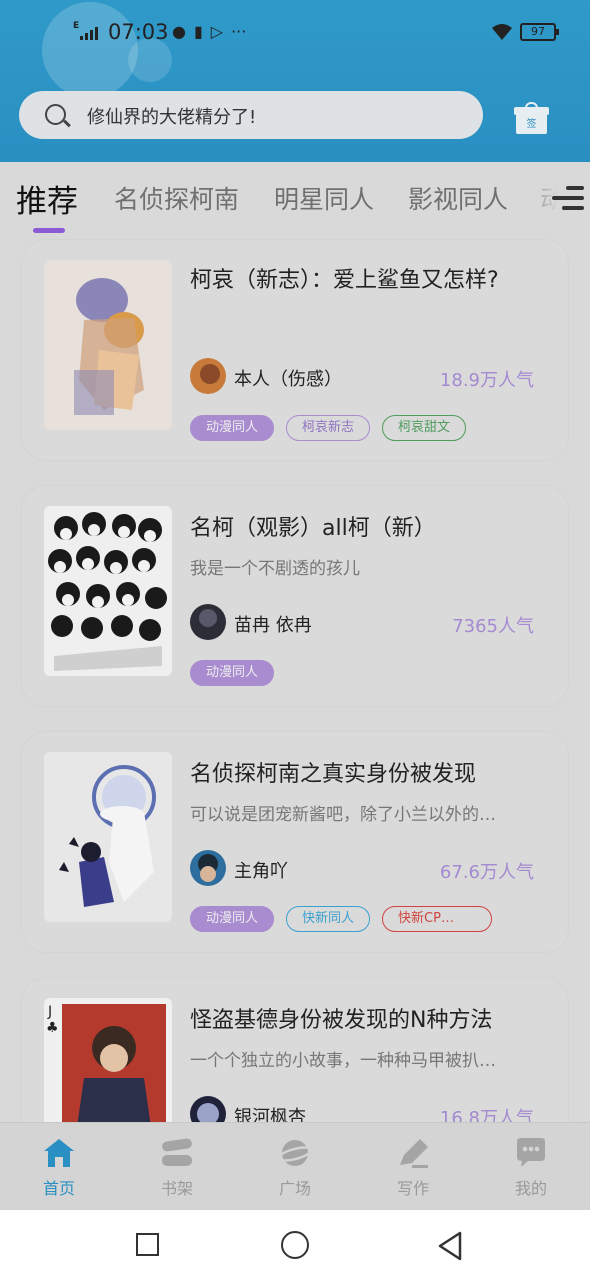 Image resolution: width=590 pixels, height=1280 pixels. I want to click on nav-bookshelf: 书架, so click(177, 1168).